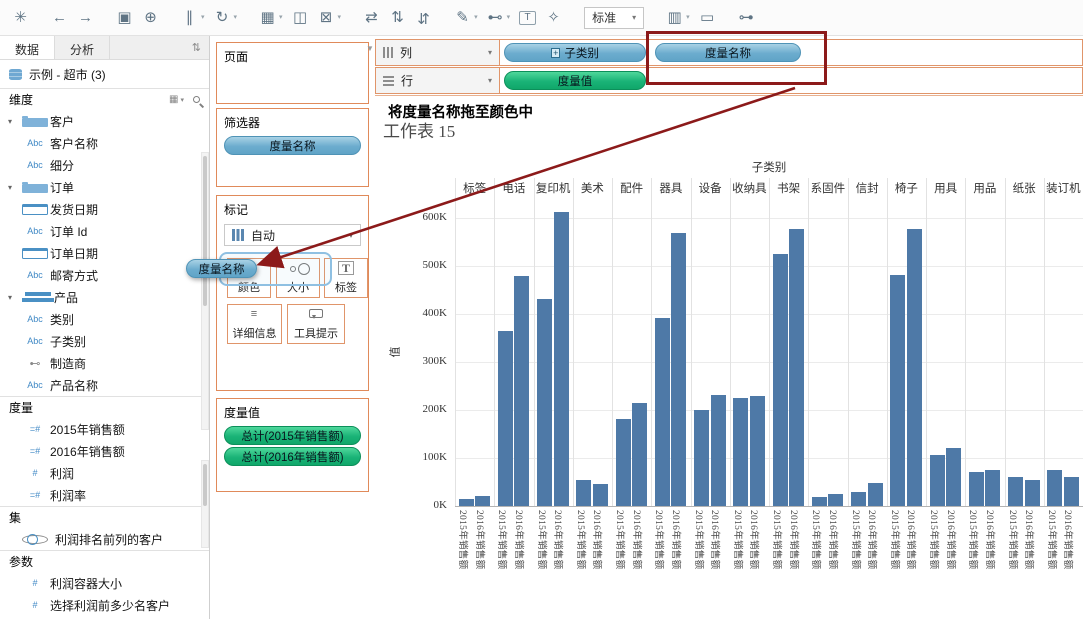  What do you see at coordinates (370, 48) in the screenshot?
I see `cards-scroll-down-icon: ▼` at bounding box center [370, 48].